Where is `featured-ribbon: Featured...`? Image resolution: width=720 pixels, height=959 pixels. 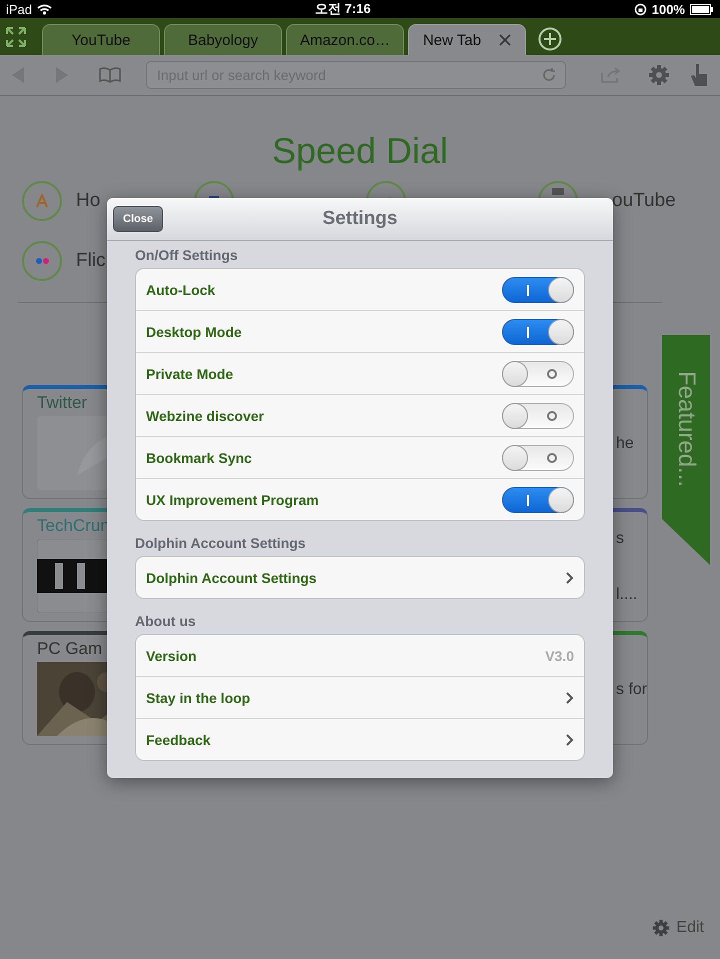 featured-ribbon: Featured... is located at coordinates (686, 450).